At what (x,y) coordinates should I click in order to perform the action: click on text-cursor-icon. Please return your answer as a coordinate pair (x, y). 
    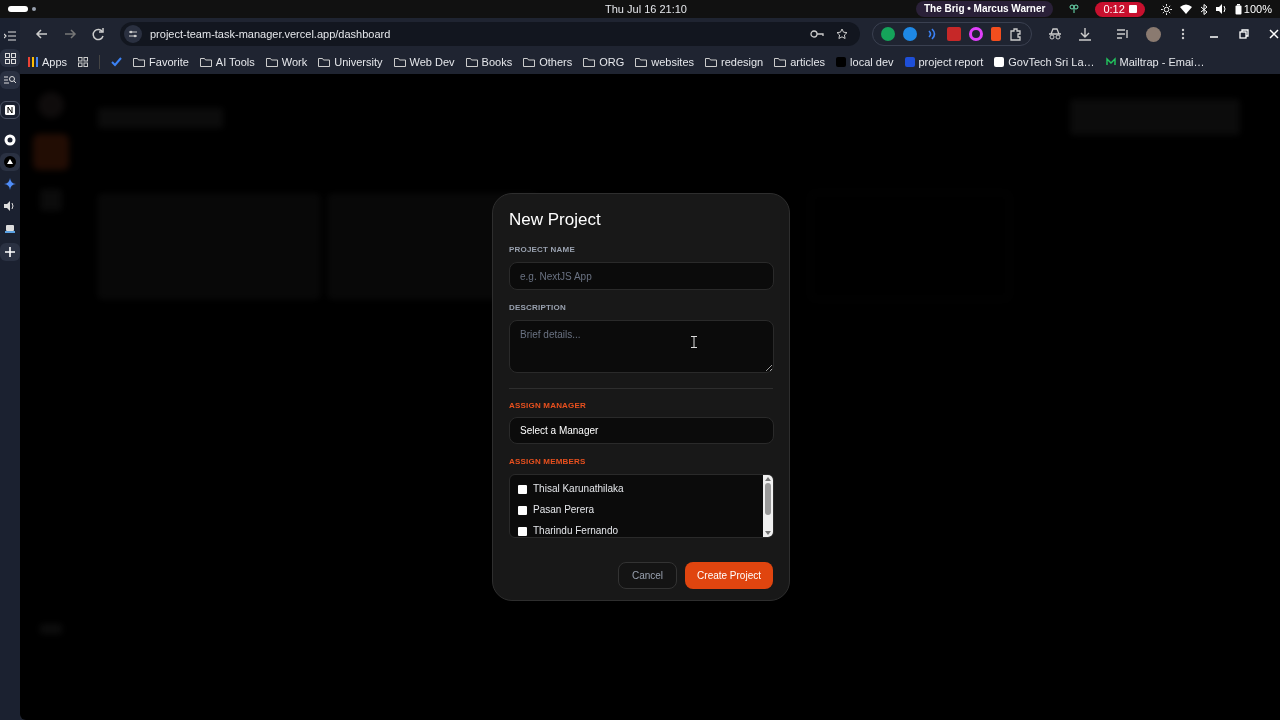
    Looking at the image, I should click on (694, 342).